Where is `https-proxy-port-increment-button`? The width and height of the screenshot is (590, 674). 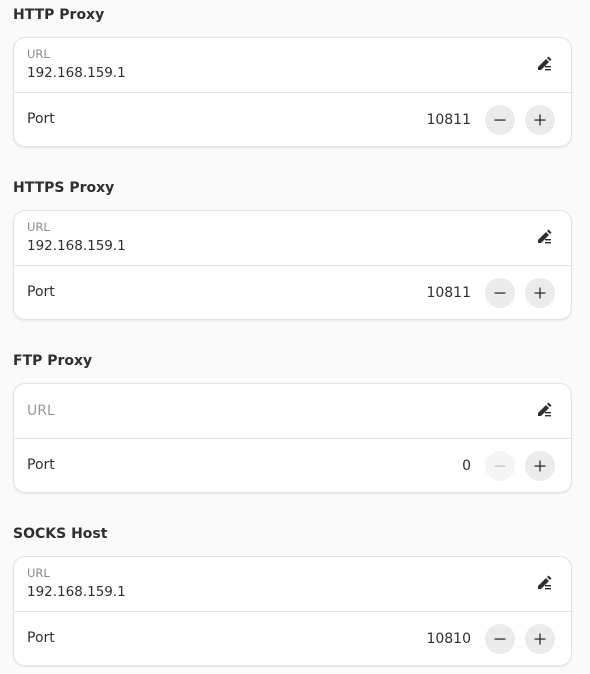
https-proxy-port-increment-button is located at coordinates (540, 293).